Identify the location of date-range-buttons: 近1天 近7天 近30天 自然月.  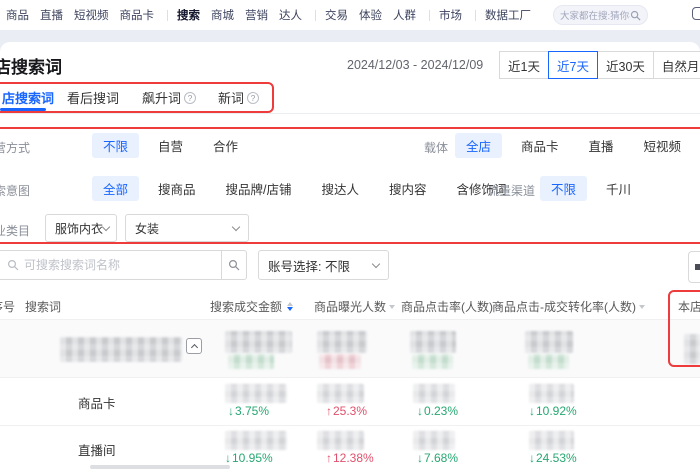
(599, 65).